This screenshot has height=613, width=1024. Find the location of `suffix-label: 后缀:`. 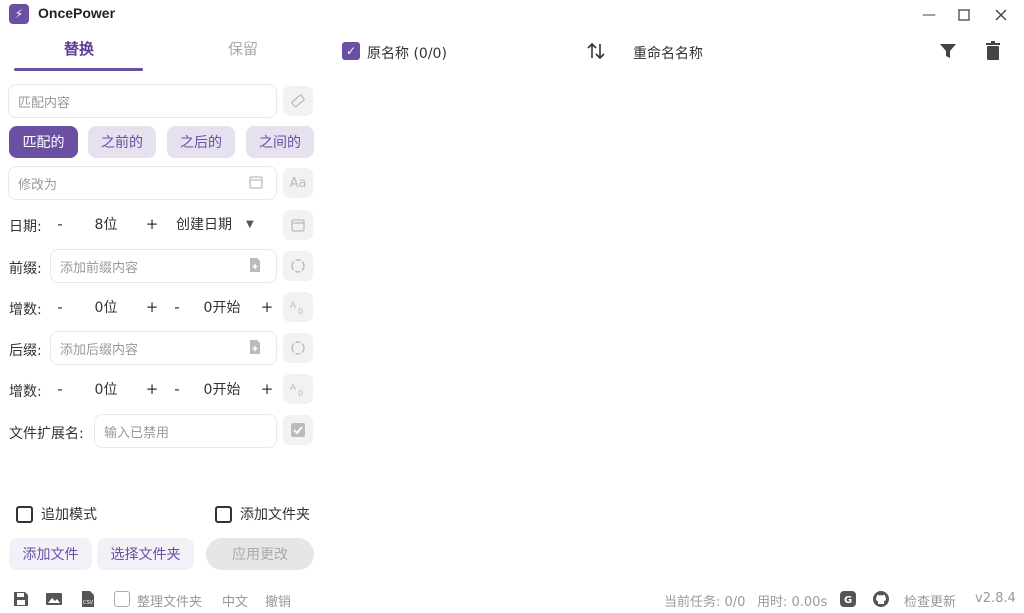

suffix-label: 后缀: is located at coordinates (25, 351).